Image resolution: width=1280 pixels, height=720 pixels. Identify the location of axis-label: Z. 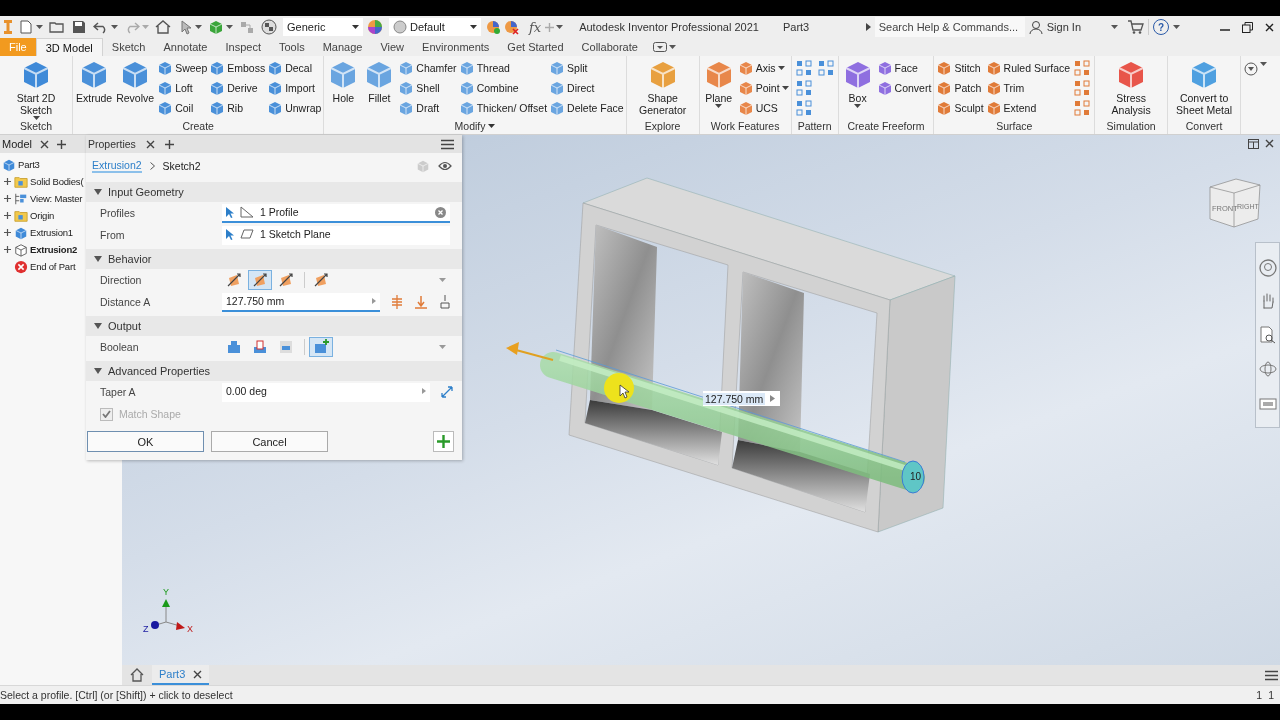
(146, 629).